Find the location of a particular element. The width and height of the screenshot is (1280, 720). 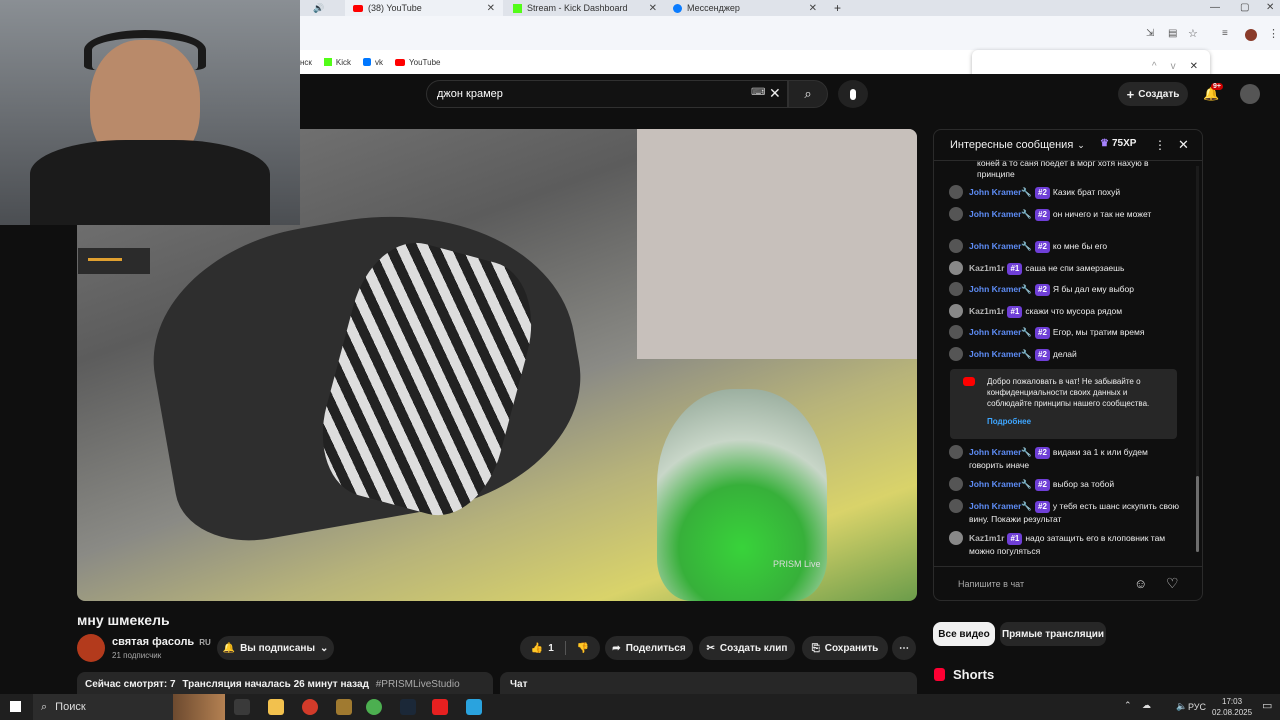

close-chat-icon: ✕ is located at coordinates (1183, 145).